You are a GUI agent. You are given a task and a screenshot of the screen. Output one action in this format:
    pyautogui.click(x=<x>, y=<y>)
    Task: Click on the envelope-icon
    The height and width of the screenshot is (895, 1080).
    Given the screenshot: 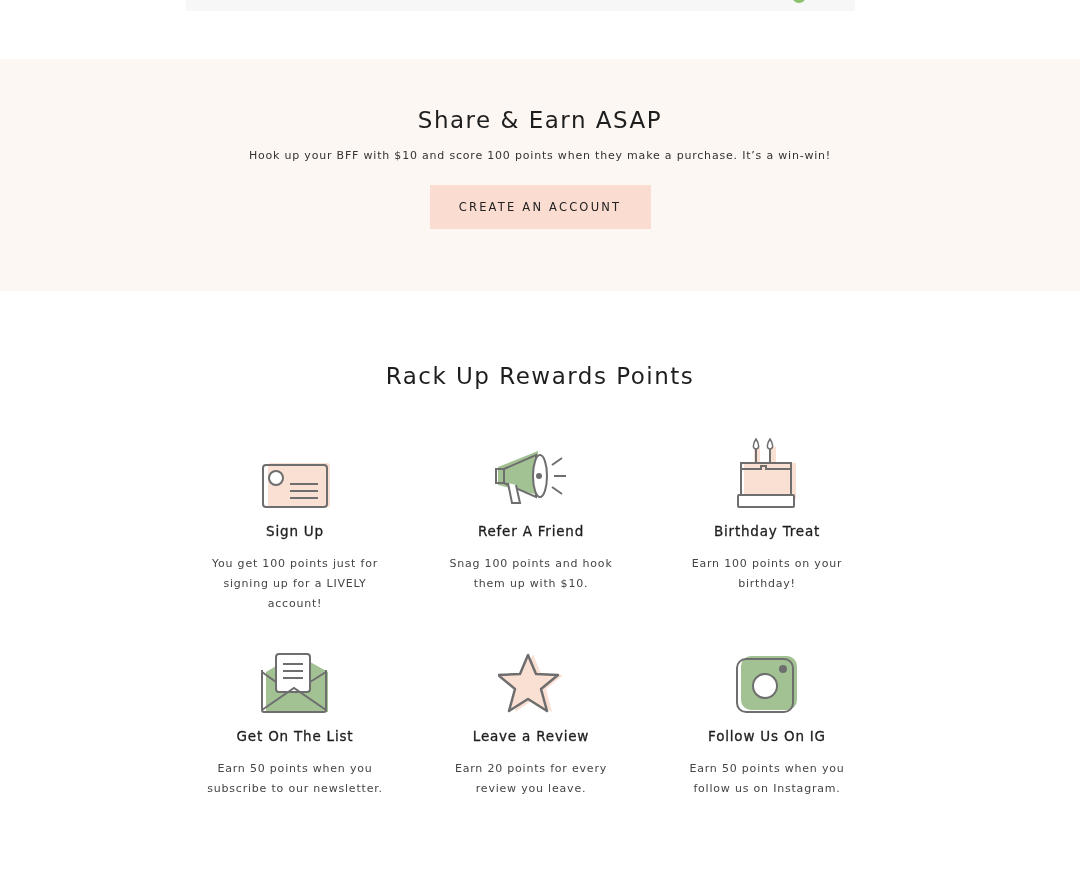 What is the action you would take?
    pyautogui.click(x=295, y=683)
    